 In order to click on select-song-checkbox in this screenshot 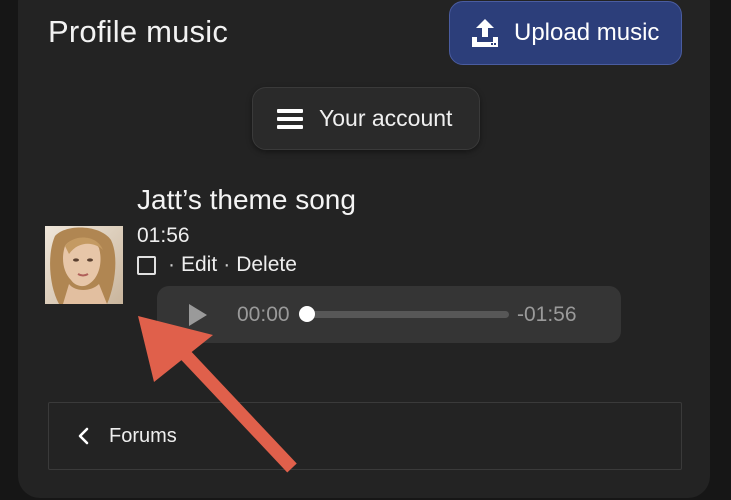, I will do `click(146, 265)`.